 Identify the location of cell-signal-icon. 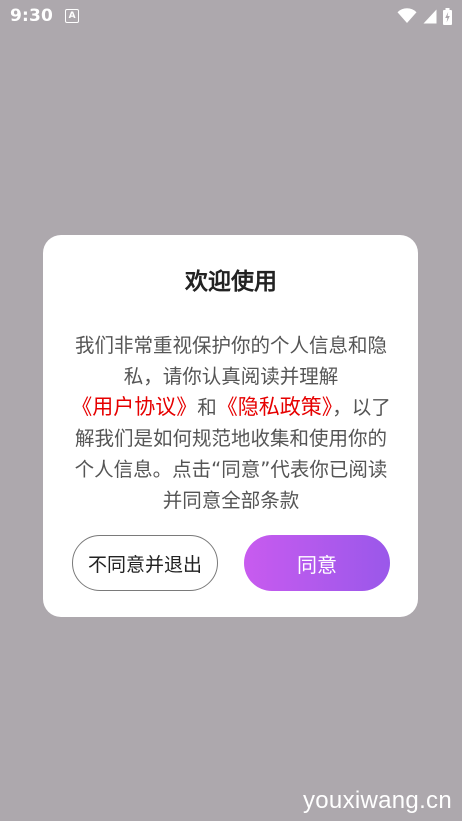
(430, 16).